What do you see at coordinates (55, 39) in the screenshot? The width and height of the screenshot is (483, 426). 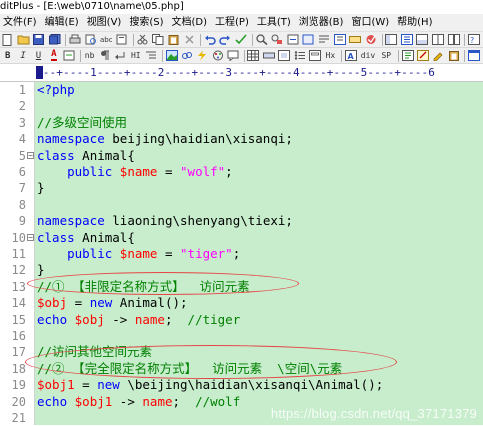 I see `save-all-icon` at bounding box center [55, 39].